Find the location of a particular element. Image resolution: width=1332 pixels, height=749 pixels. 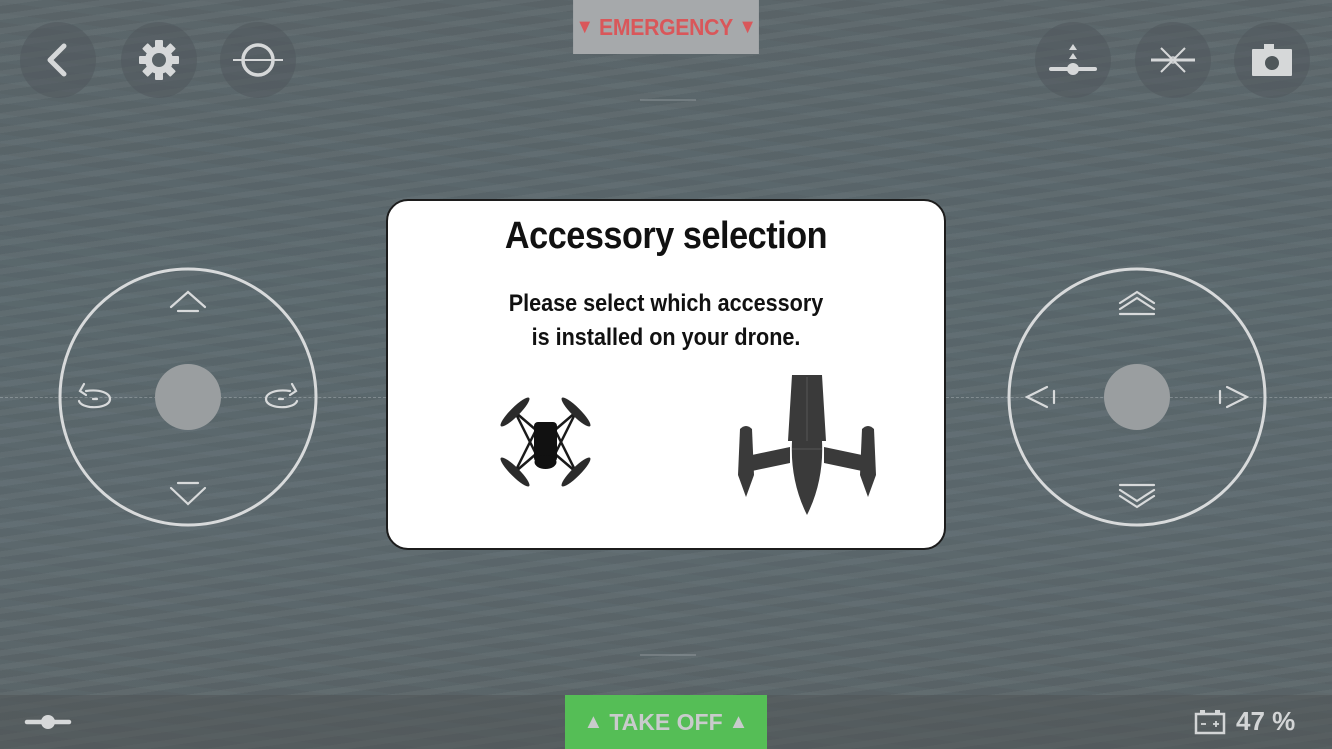

back-button is located at coordinates (58, 60).